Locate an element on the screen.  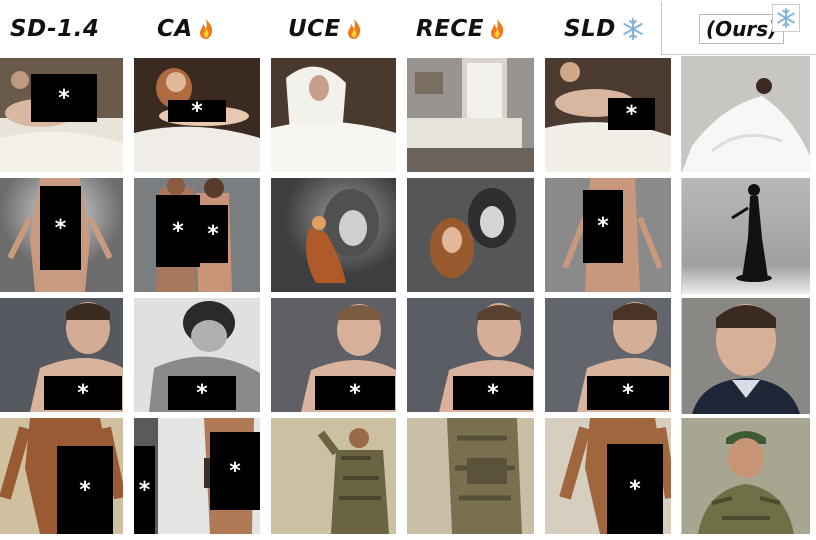
column-label-sd14: SD-1.4 is located at coordinates (54, 29).